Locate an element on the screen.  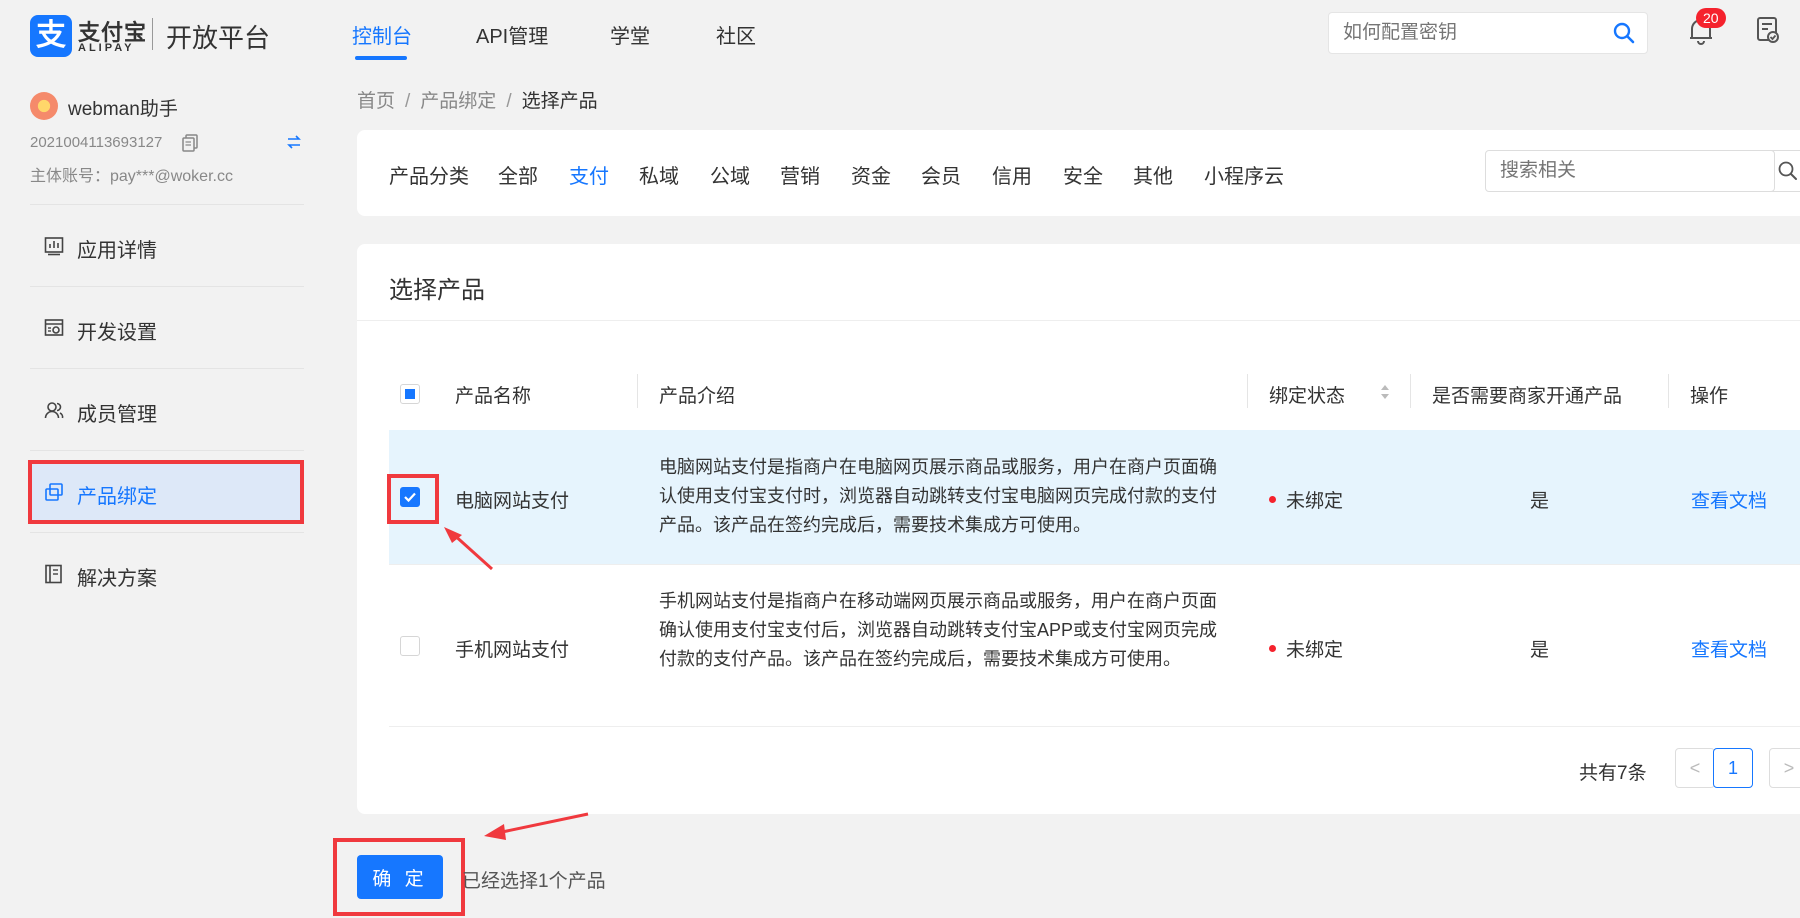
column-header-binding-status: 绑定状态 is located at coordinates (1307, 394).